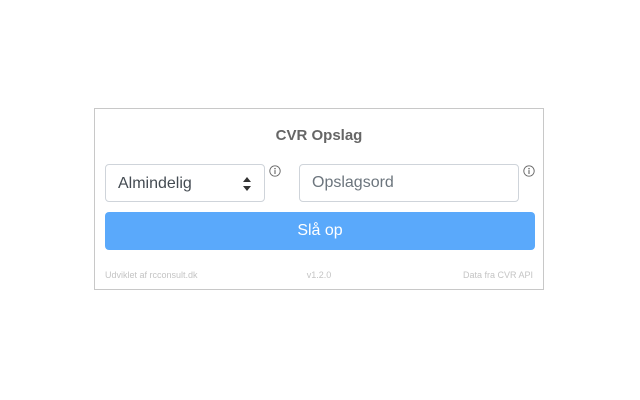  I want to click on lookup-type-select: Almindelig, so click(185, 183).